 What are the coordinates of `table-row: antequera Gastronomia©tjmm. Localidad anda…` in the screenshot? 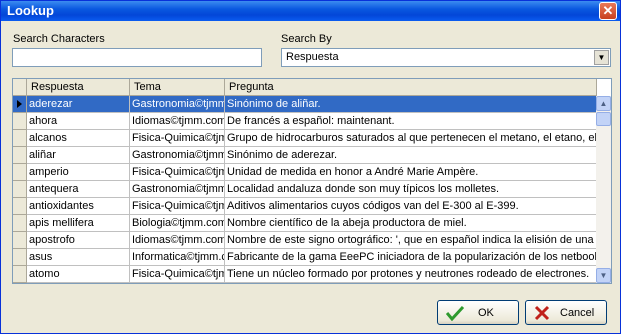 It's located at (305, 189).